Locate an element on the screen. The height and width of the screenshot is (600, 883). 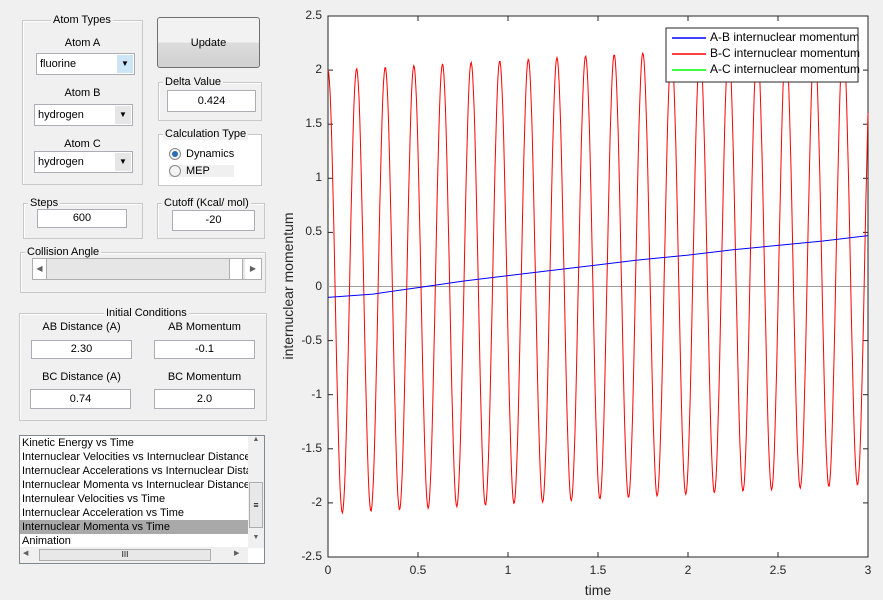
x-tick-label: 2.5 is located at coordinates (778, 570).